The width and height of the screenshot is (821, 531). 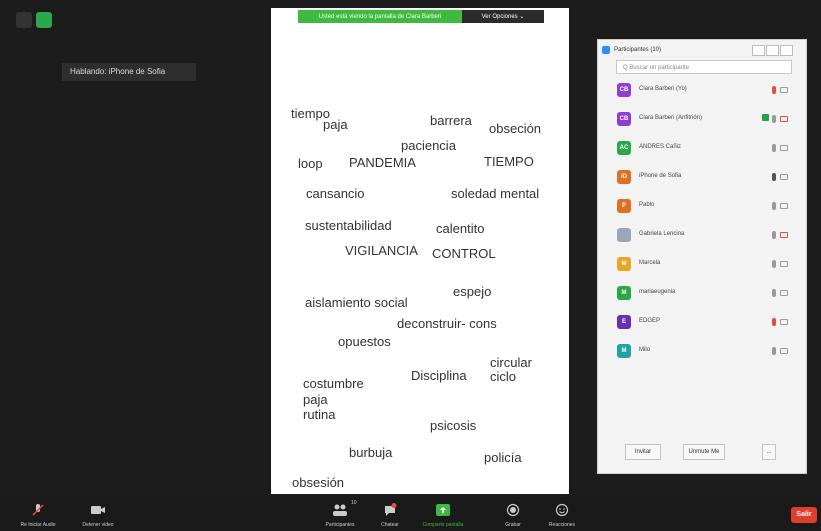 I want to click on participant-row: Gabriela Lencina, so click(x=703, y=235).